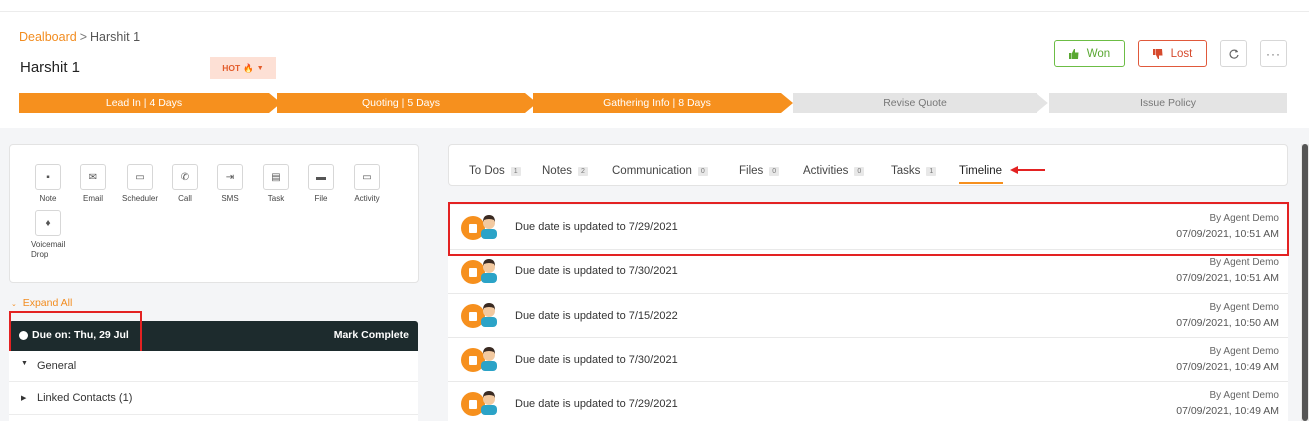 The width and height of the screenshot is (1309, 421). I want to click on action-file: ▬ File, so click(321, 184).